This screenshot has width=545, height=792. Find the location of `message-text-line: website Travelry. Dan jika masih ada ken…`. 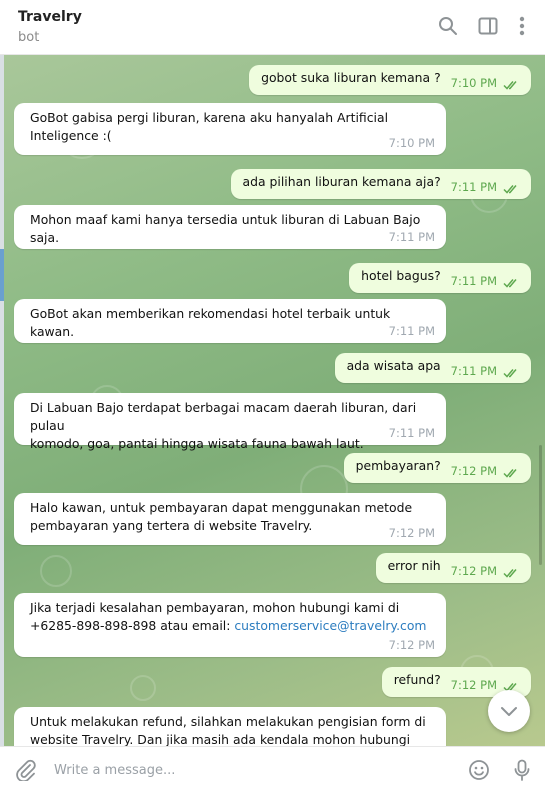

message-text-line: website Travelry. Dan jika masih ada ken… is located at coordinates (220, 739).